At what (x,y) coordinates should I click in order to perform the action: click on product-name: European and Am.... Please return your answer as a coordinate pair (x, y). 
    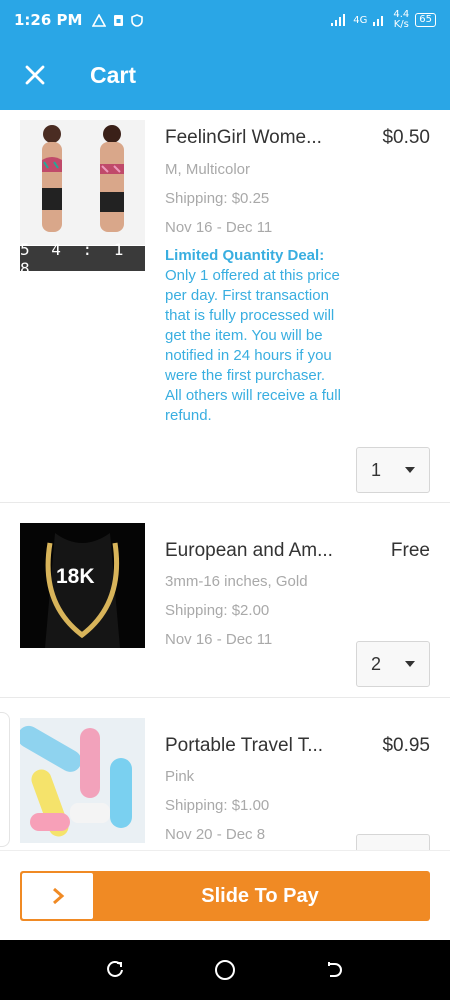
    Looking at the image, I should click on (249, 551).